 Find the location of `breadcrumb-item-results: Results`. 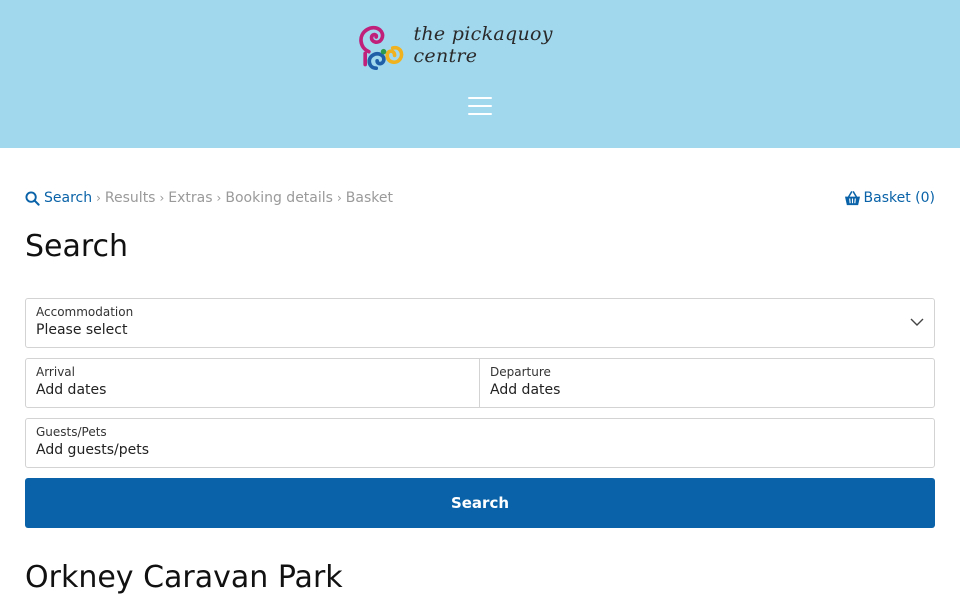

breadcrumb-item-results: Results is located at coordinates (130, 198).